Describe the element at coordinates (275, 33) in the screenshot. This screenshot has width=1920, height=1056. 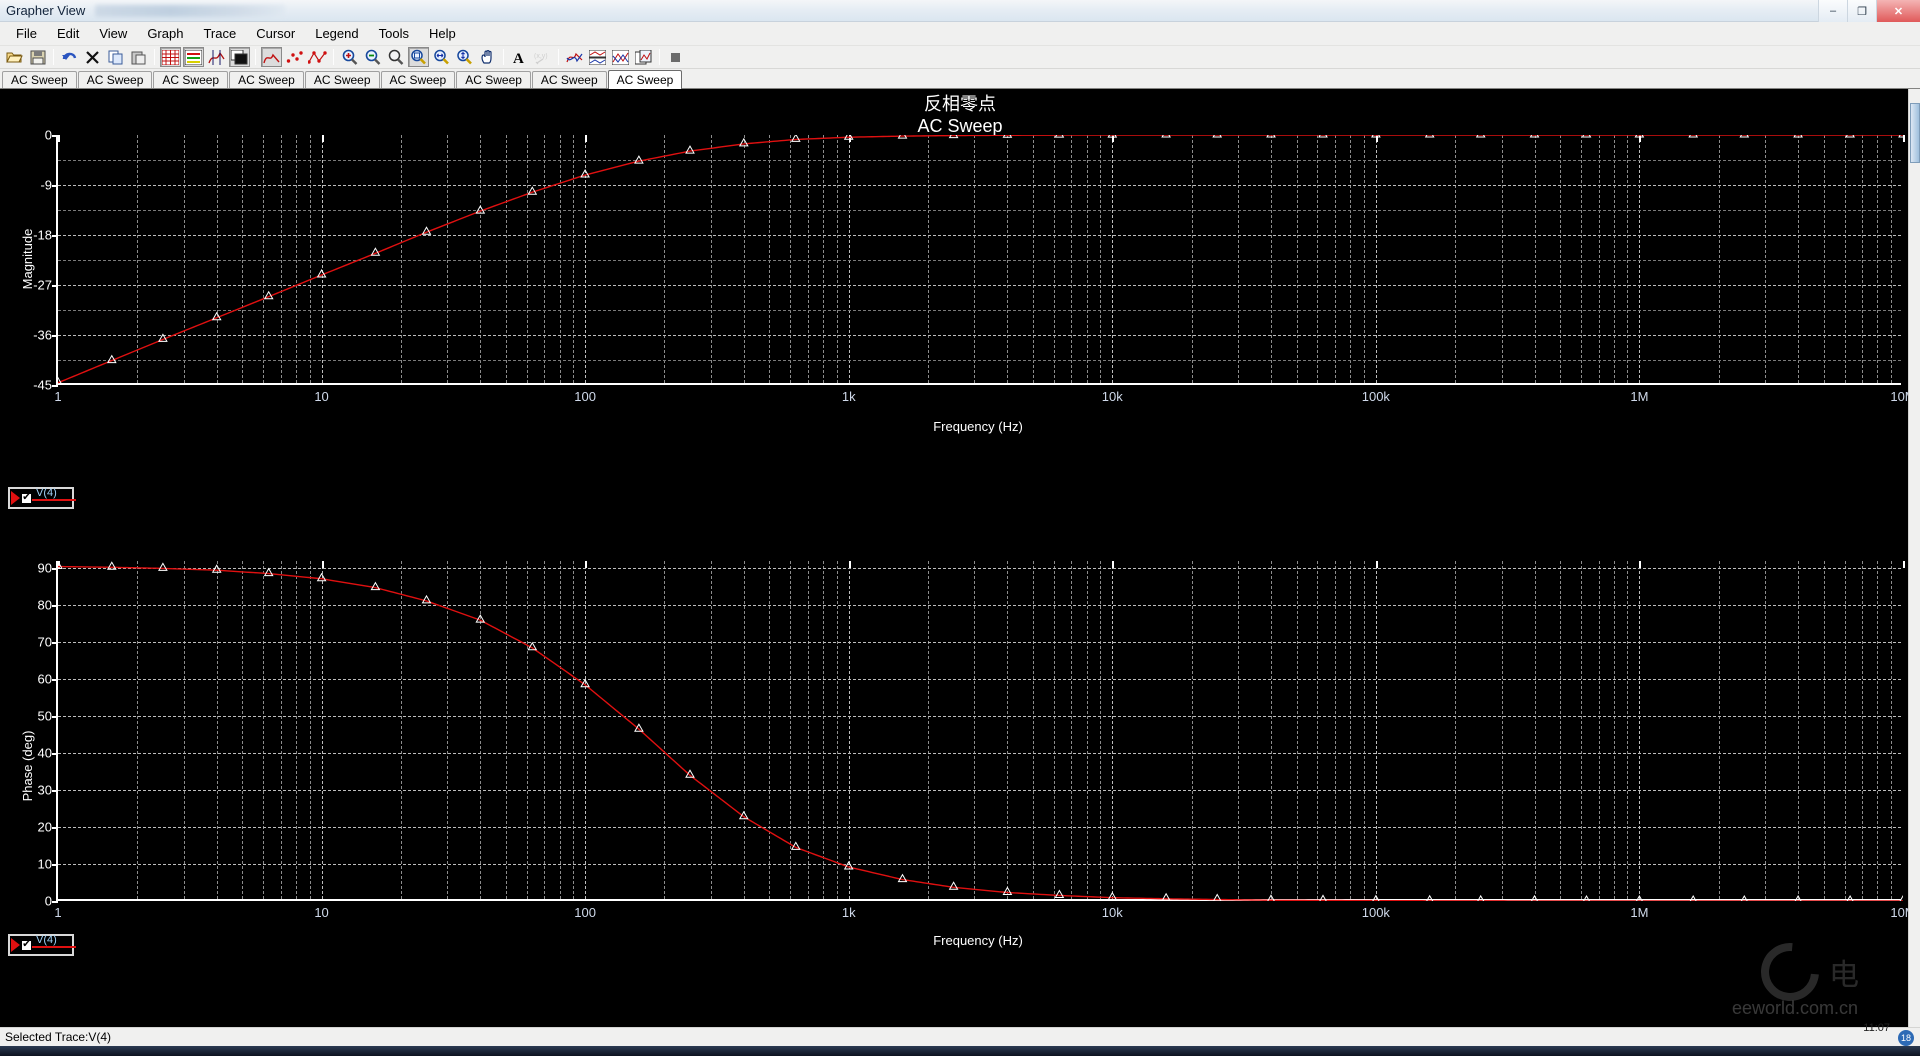
I see `menu-item-cursor: Cursor` at that location.